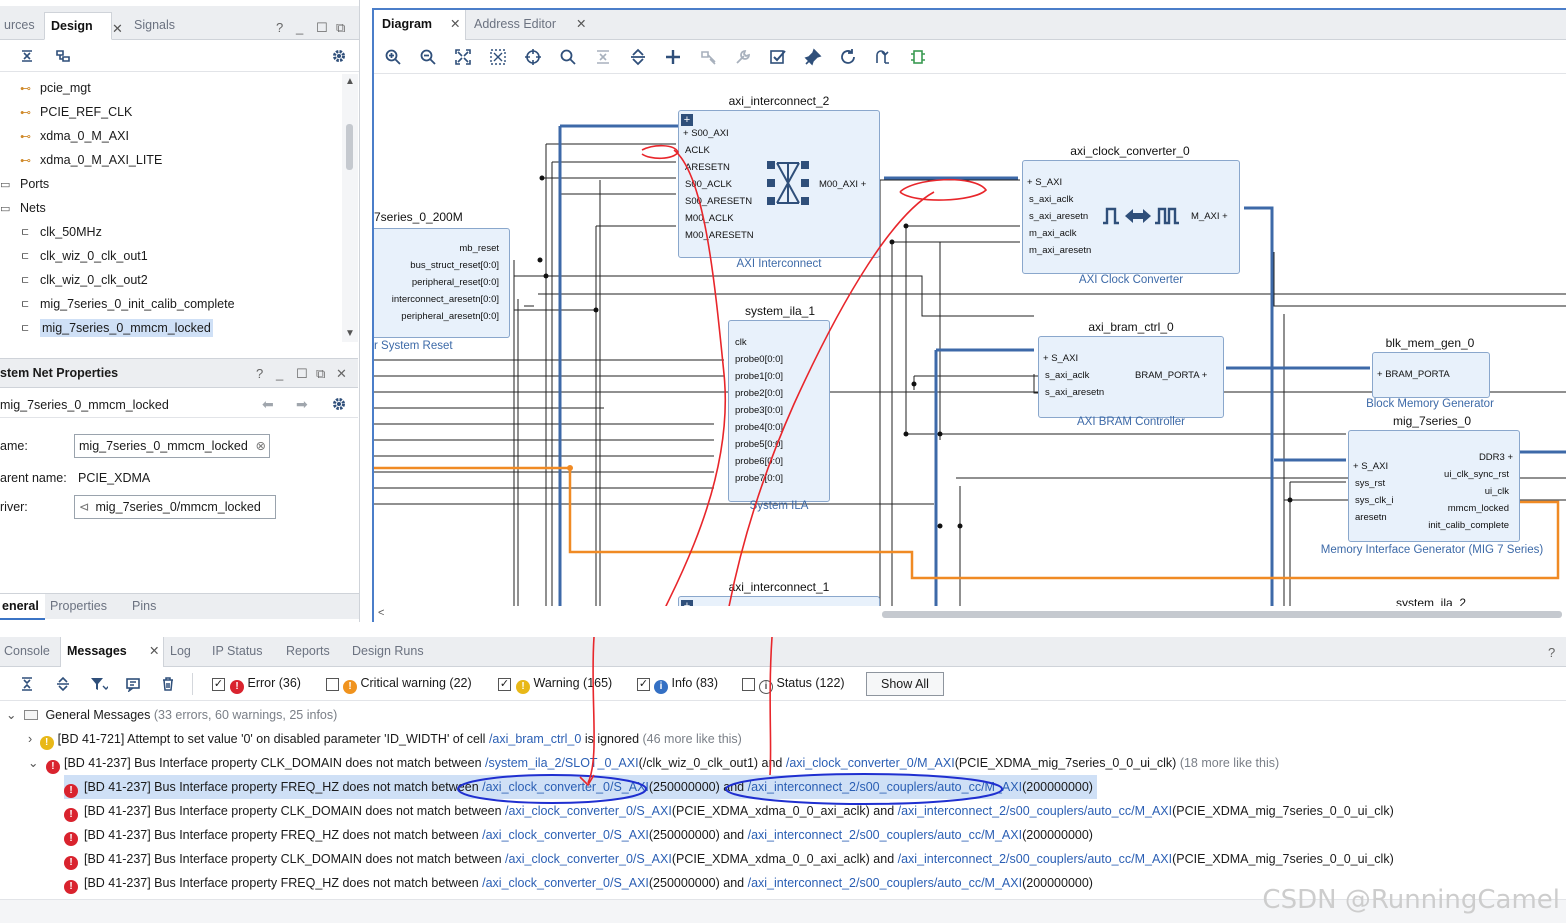 This screenshot has height=923, width=1566. I want to click on critical-warning-filter-label: ! Critical warning (22), so click(407, 685).